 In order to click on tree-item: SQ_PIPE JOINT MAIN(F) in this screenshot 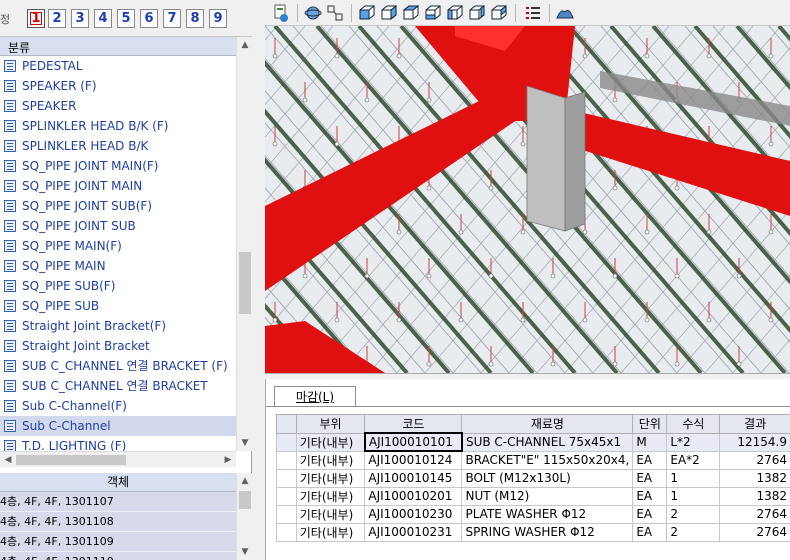, I will do `click(118, 166)`.